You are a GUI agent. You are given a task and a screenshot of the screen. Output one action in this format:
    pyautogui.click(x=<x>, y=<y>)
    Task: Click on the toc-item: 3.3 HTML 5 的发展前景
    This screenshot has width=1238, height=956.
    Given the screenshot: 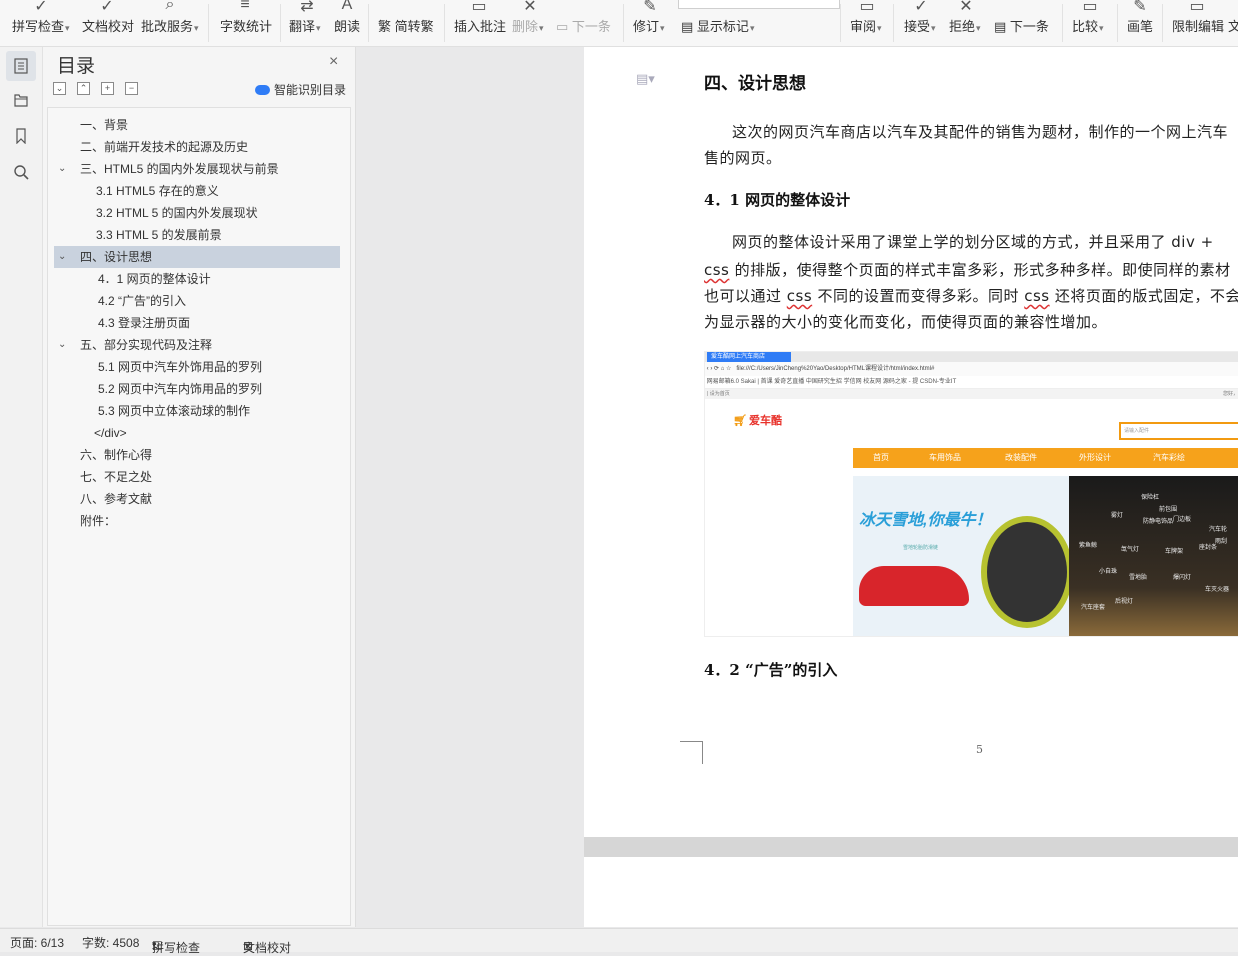 What is the action you would take?
    pyautogui.click(x=197, y=235)
    